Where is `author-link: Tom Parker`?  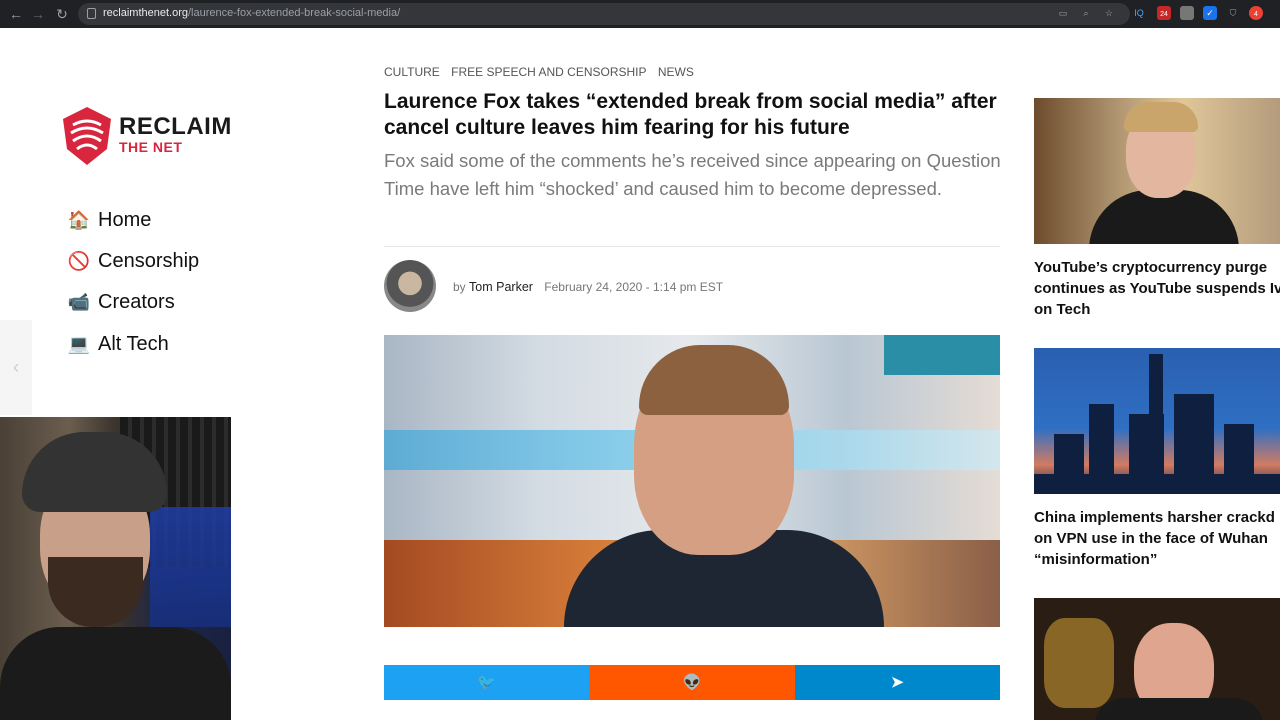
author-link: Tom Parker is located at coordinates (501, 287).